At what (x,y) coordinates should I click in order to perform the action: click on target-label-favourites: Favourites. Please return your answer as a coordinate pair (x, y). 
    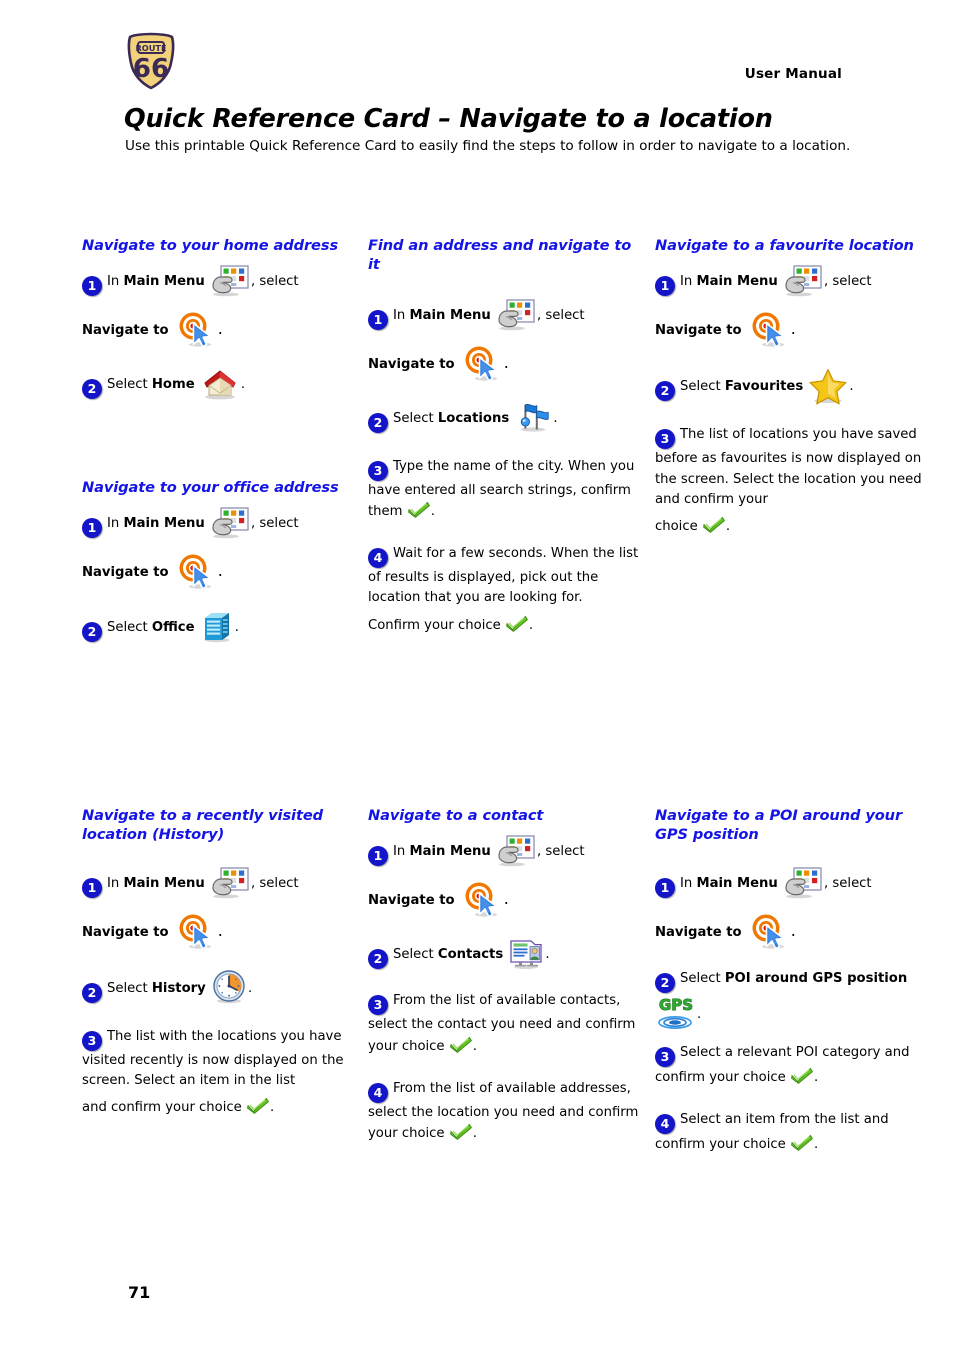
    Looking at the image, I should click on (764, 387).